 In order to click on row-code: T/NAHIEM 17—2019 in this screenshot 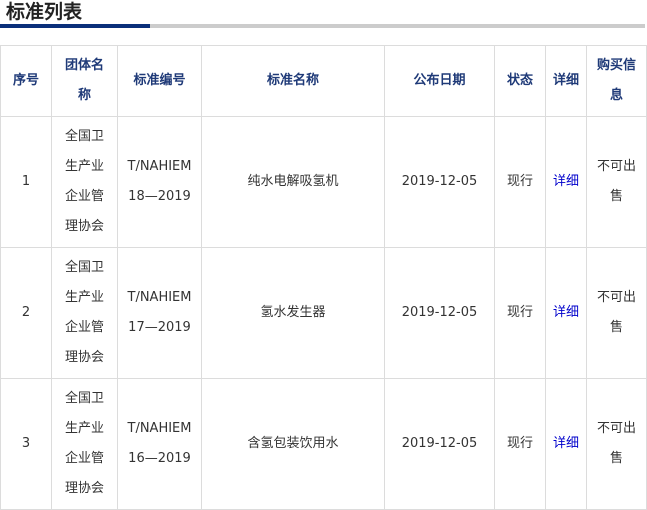, I will do `click(159, 313)`.